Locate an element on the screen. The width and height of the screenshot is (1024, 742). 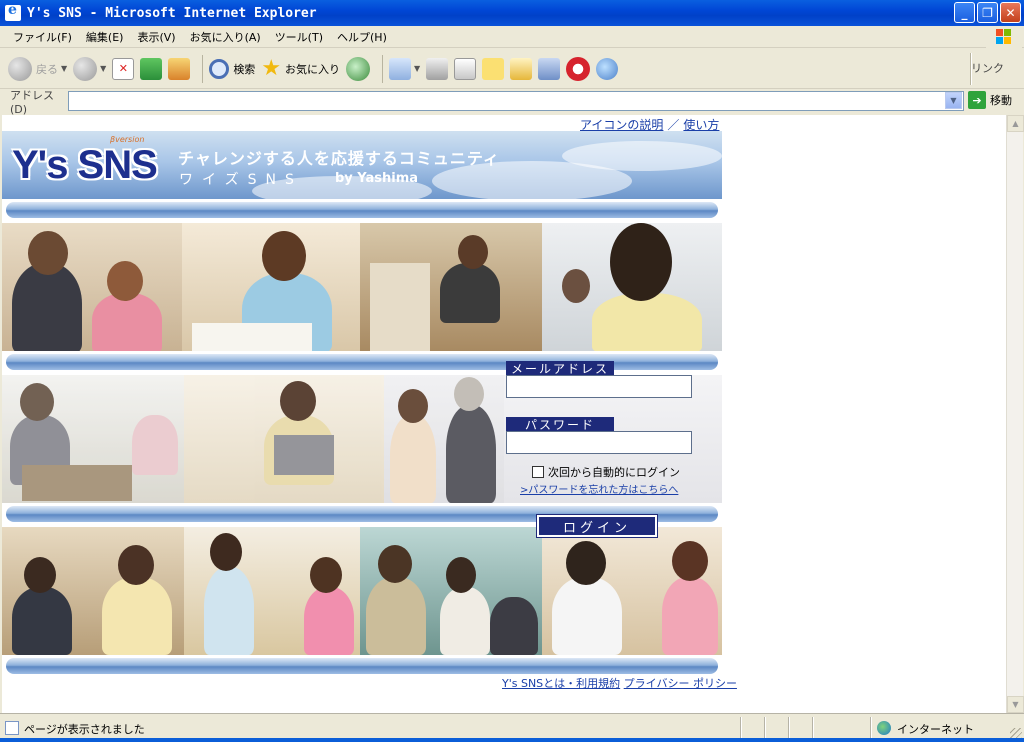
stop-button: ✕ is located at coordinates (123, 69).